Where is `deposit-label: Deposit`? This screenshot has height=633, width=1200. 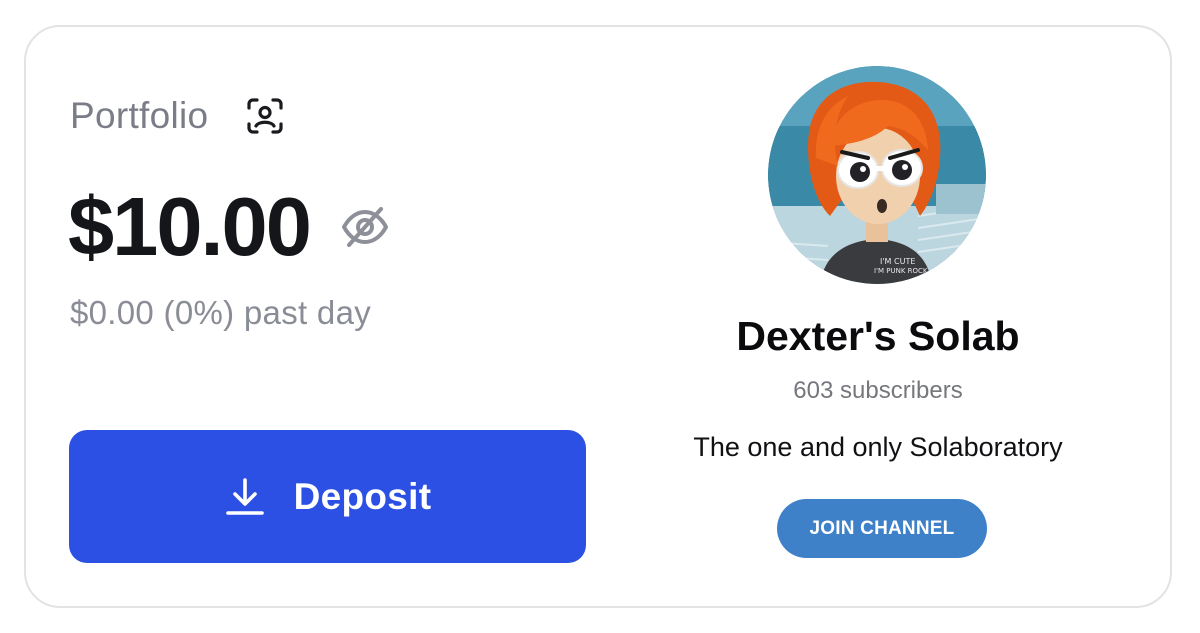
deposit-label: Deposit is located at coordinates (362, 496).